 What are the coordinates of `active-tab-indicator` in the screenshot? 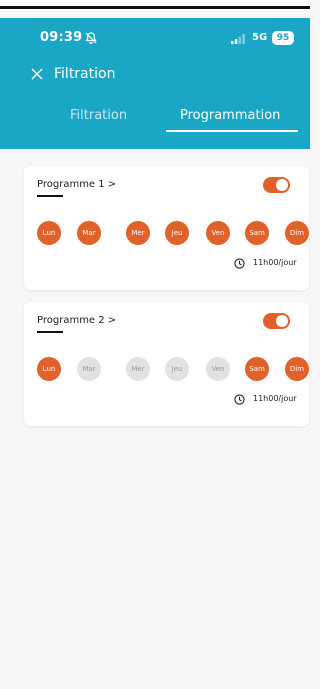 It's located at (232, 131).